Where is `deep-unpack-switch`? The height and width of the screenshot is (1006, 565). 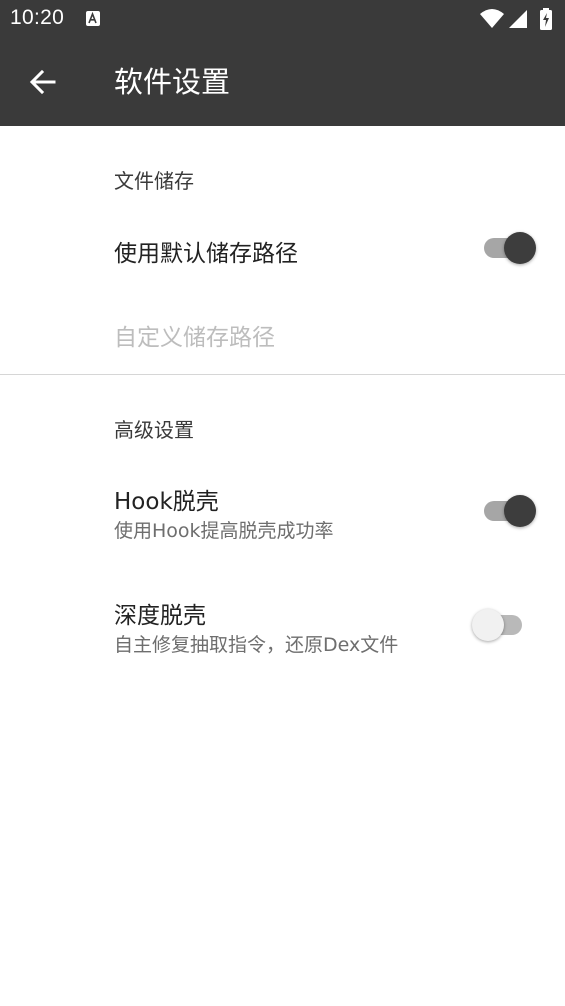
deep-unpack-switch is located at coordinates (504, 625).